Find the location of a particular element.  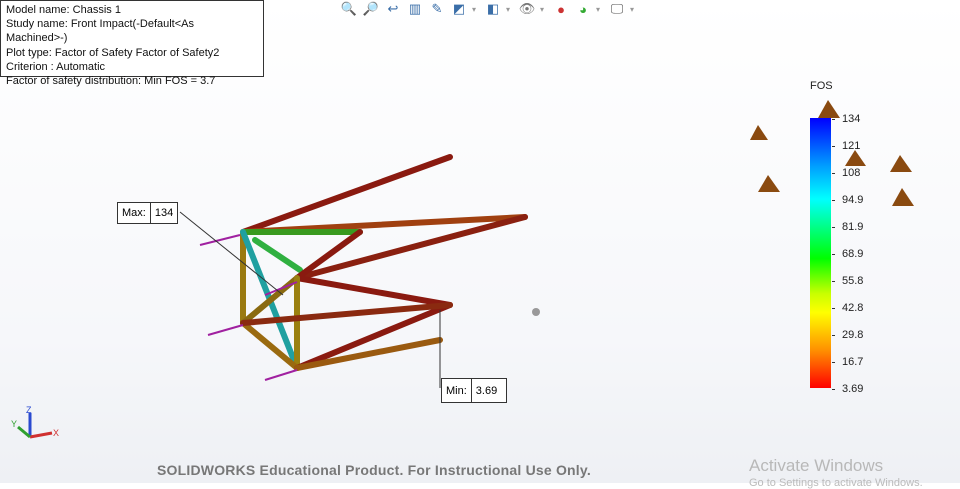

z-axis-label: Z is located at coordinates (29, 410).